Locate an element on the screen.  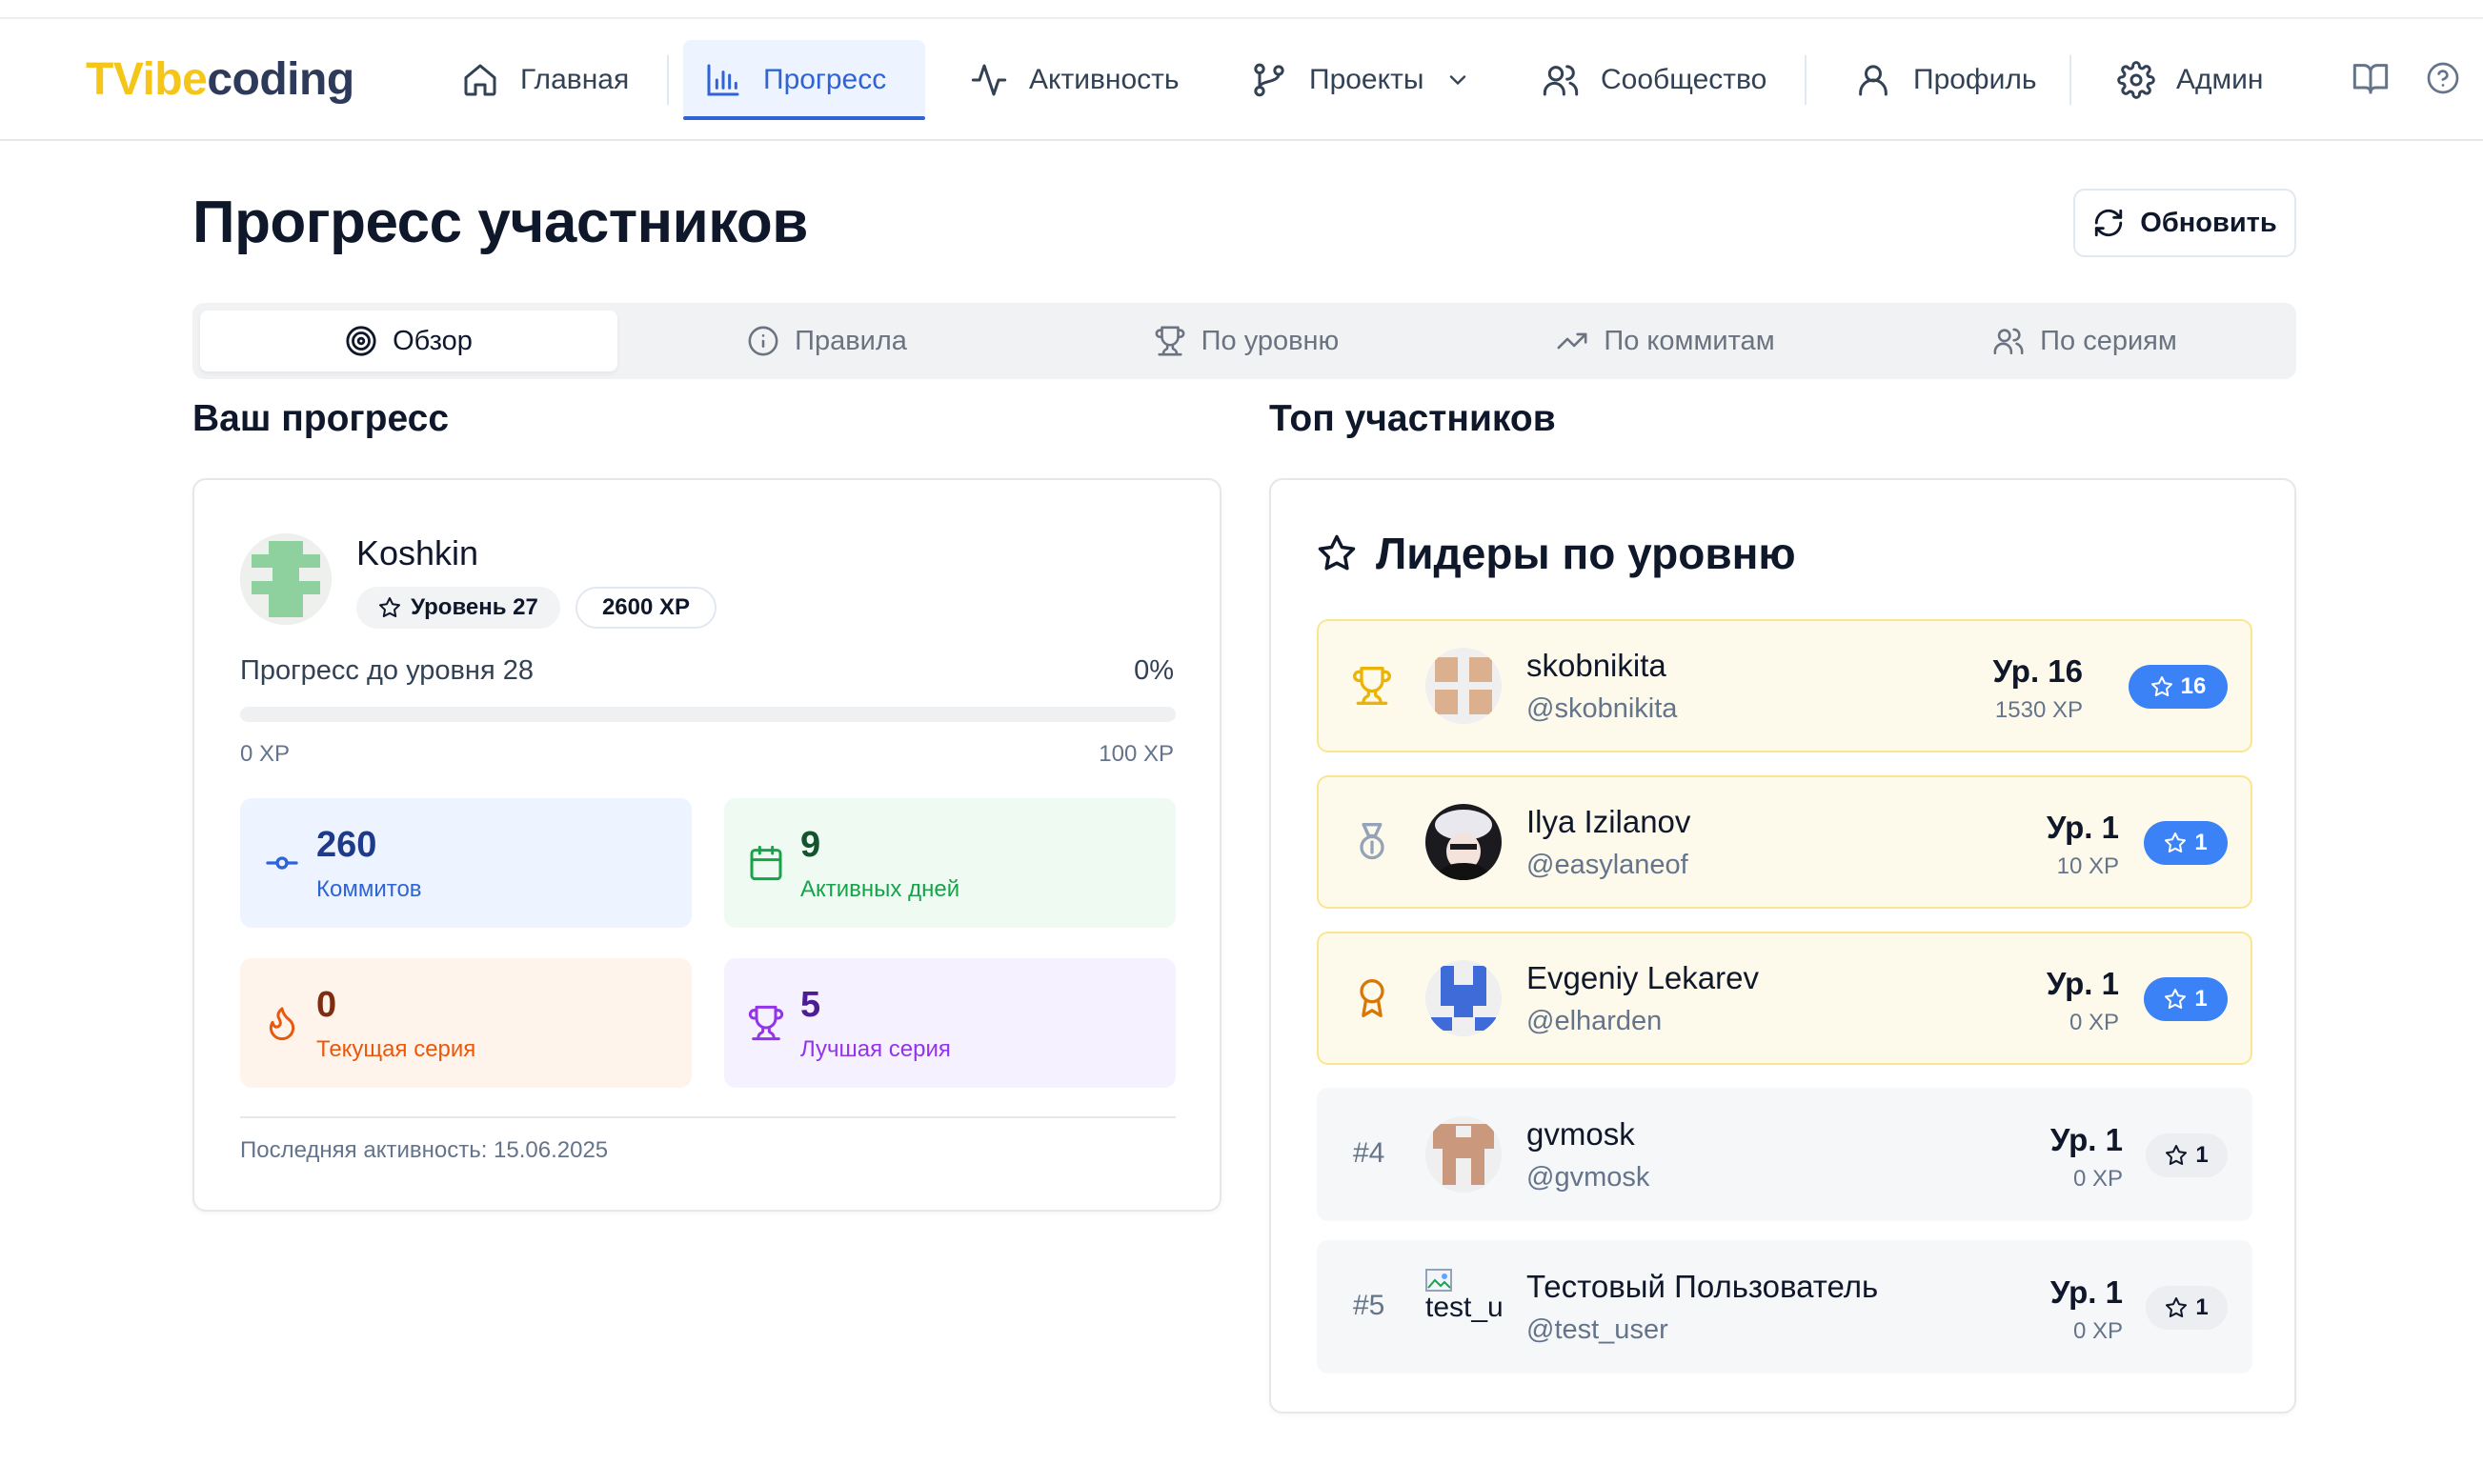
progress-percent: 0% is located at coordinates (1154, 670).